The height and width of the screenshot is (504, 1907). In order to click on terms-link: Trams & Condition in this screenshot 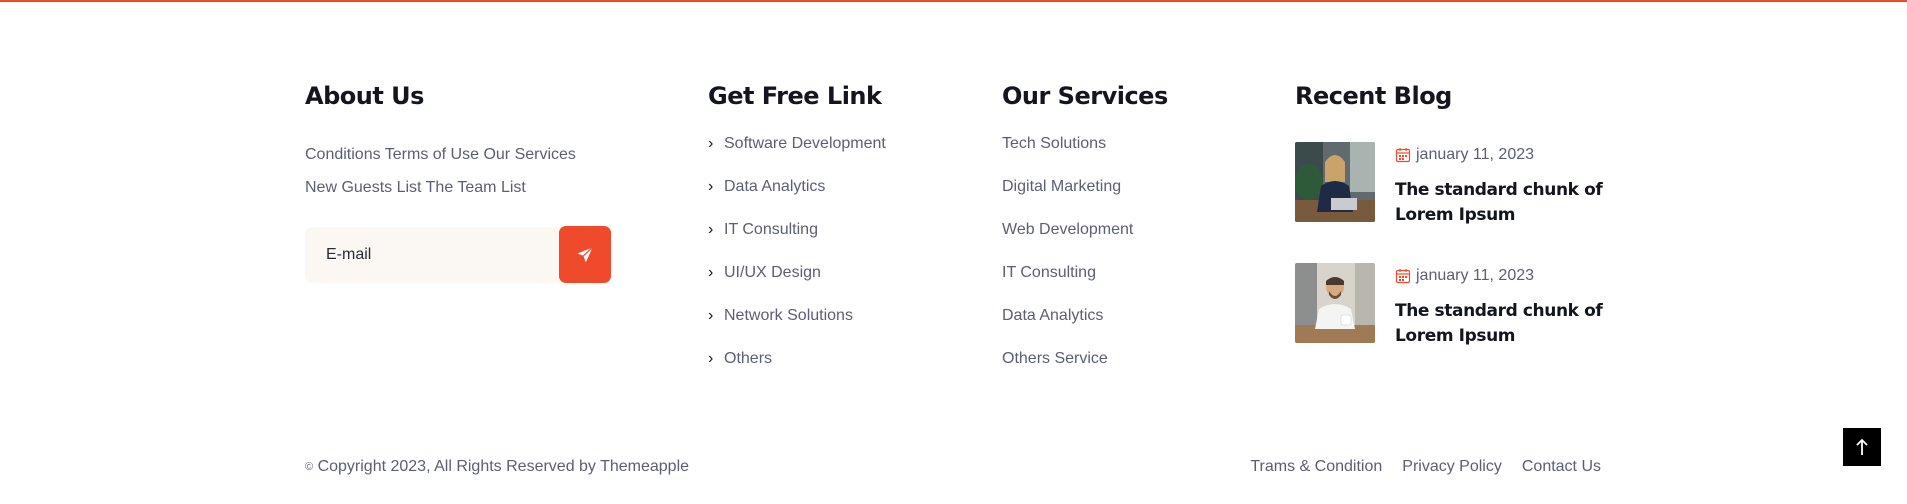, I will do `click(1316, 467)`.